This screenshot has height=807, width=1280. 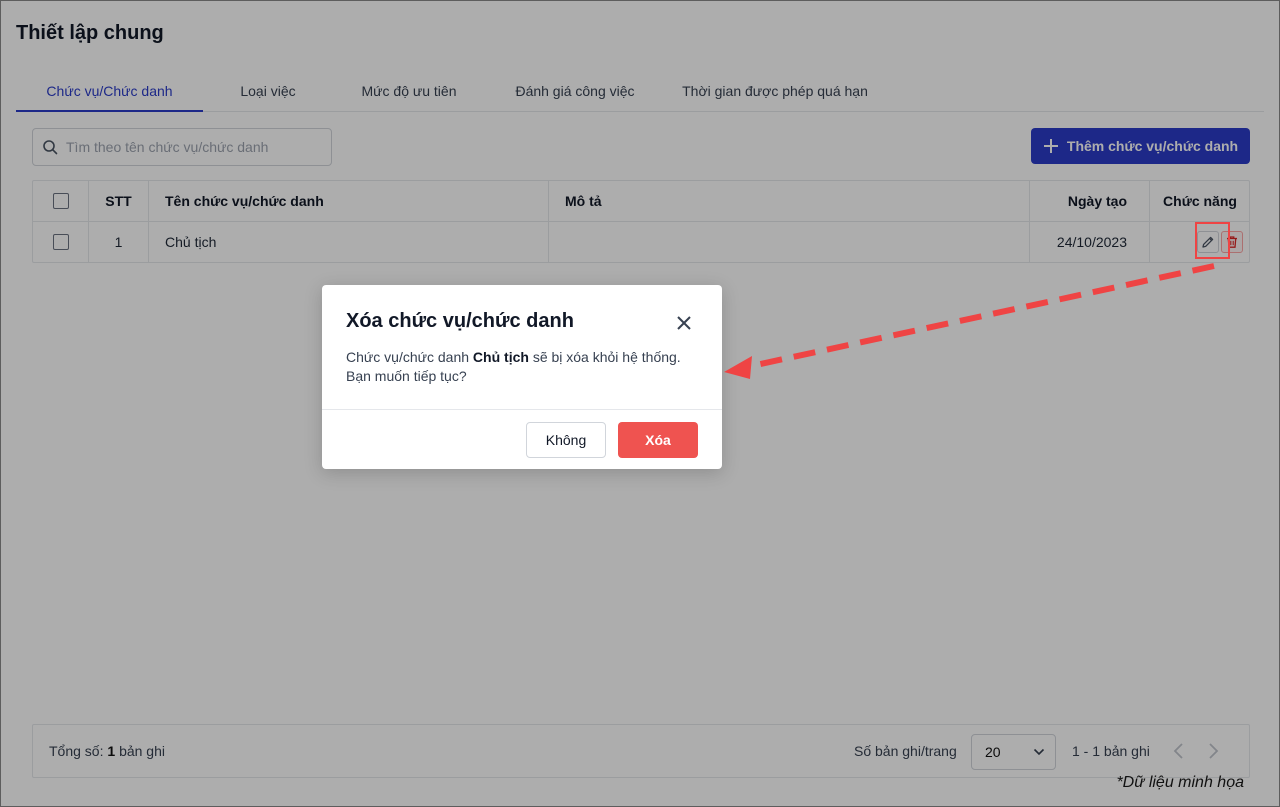 I want to click on message-question: Bạn muốn tiếp tục?, so click(x=406, y=376).